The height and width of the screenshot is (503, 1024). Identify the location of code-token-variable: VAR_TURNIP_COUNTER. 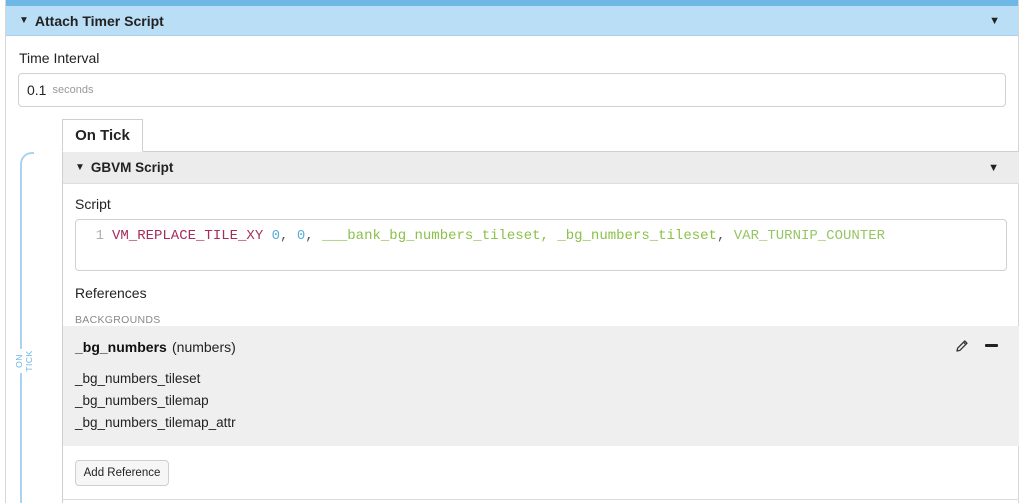
(809, 236).